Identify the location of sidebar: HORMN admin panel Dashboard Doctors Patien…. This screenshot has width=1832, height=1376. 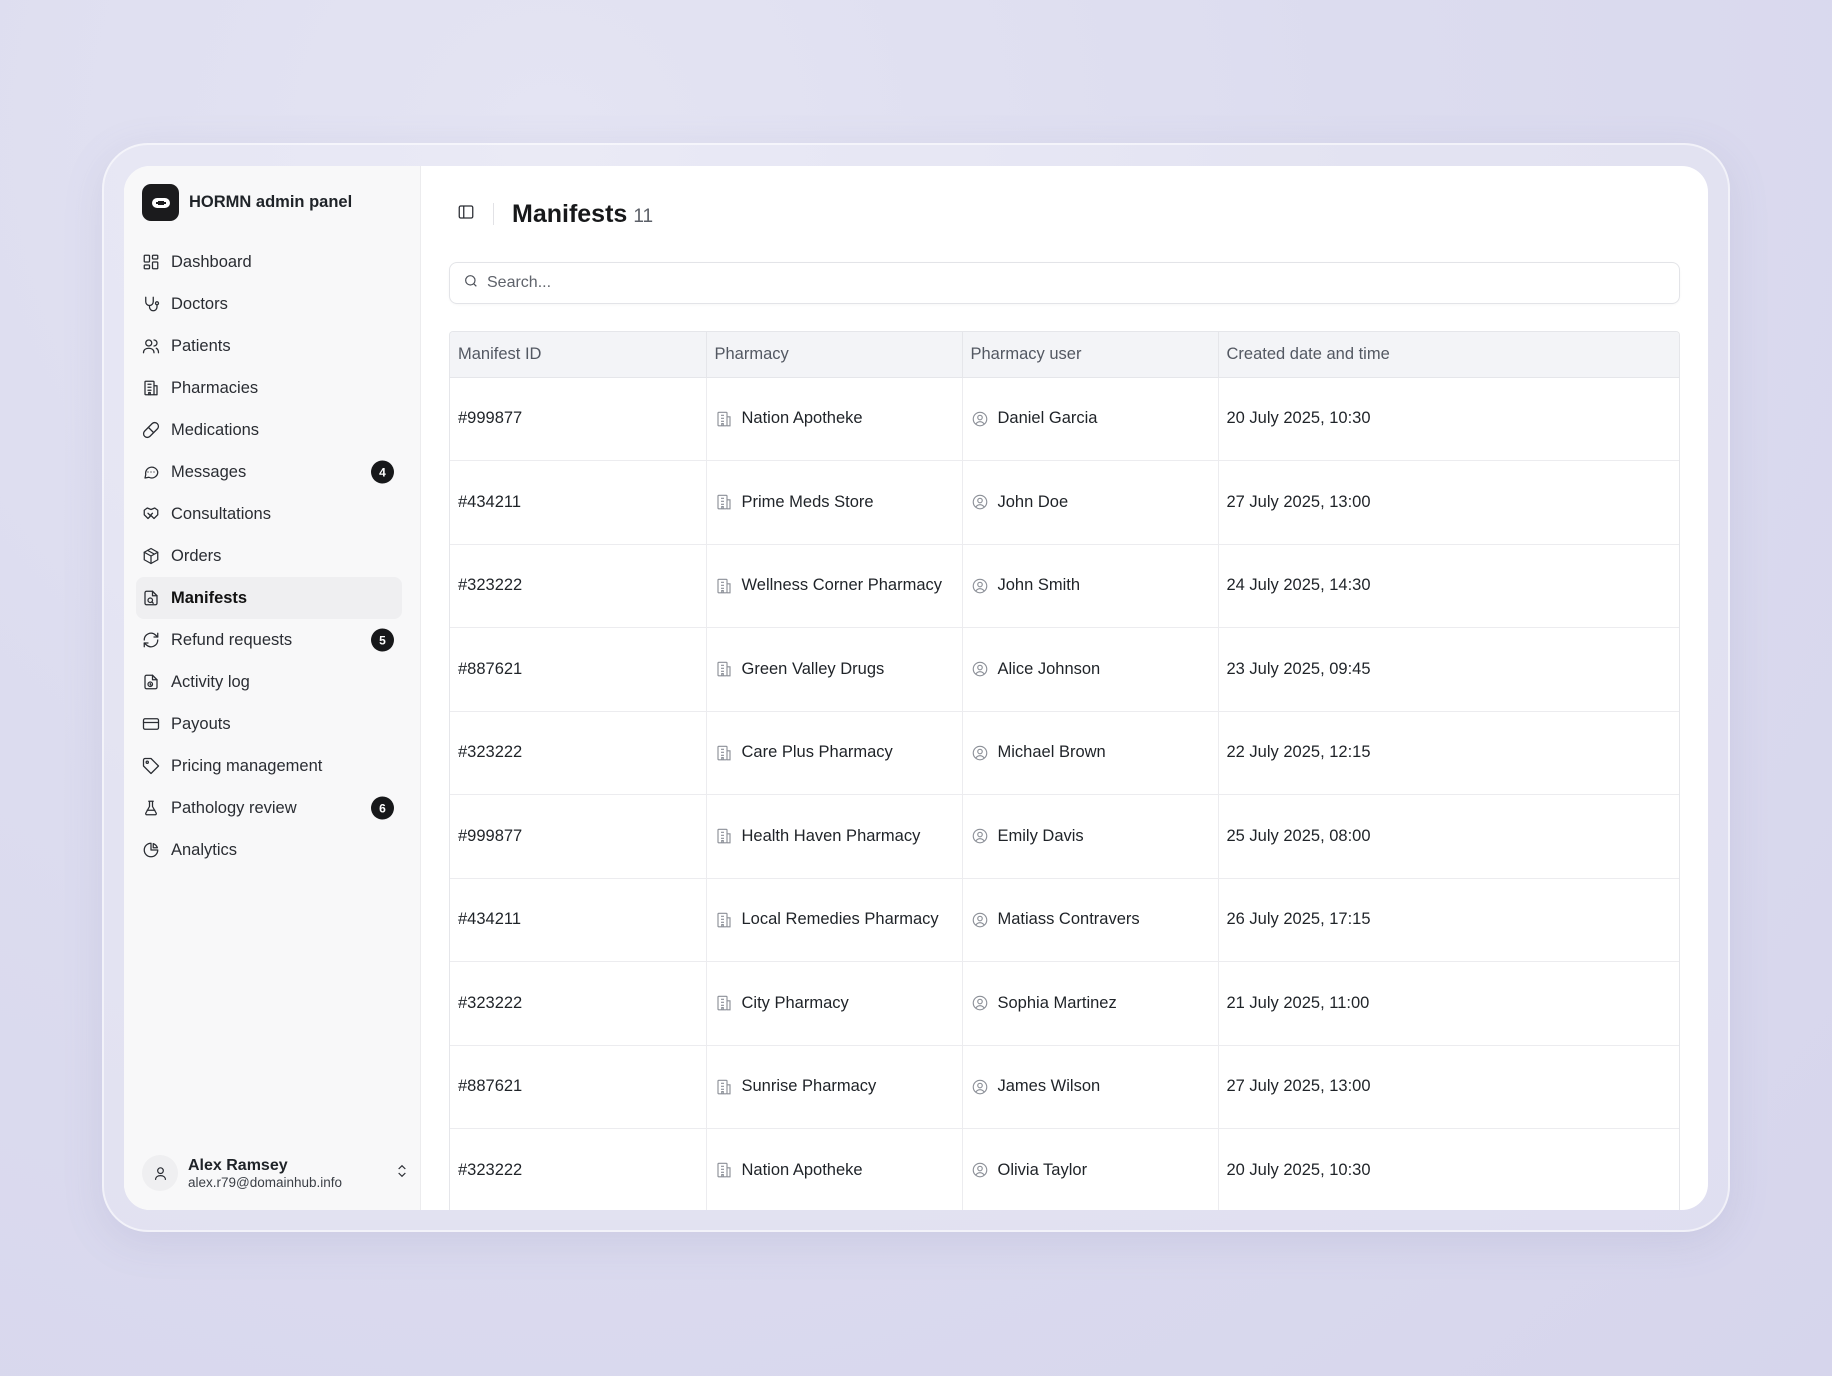
(272, 688).